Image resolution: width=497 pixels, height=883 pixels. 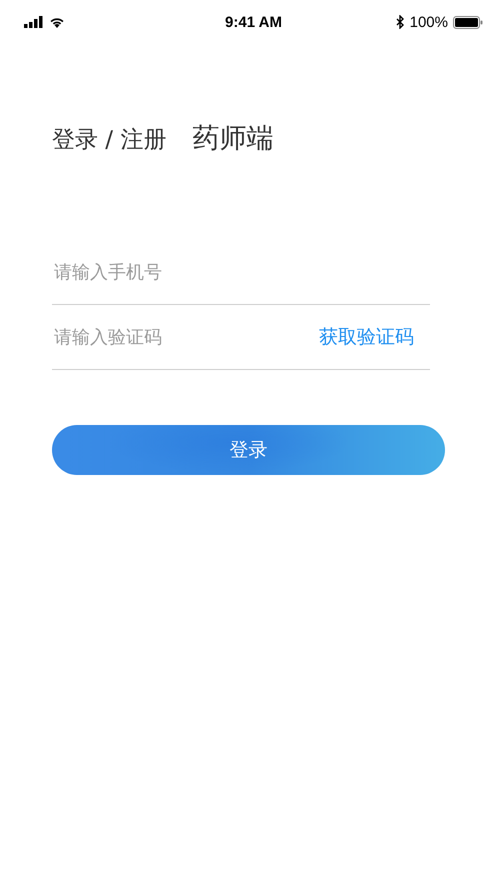 I want to click on pharmacist-title: 药师端, so click(x=233, y=139).